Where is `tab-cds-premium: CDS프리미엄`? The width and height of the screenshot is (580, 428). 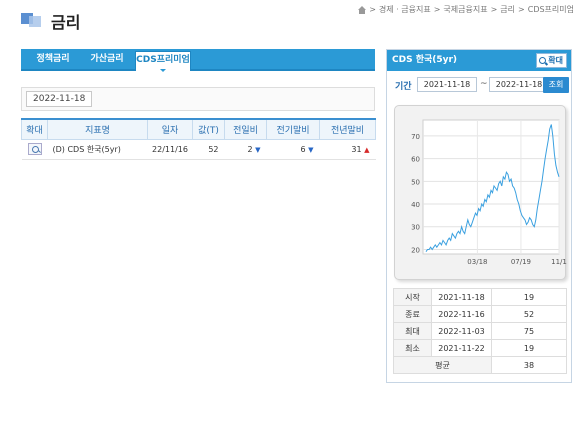
tab-cds-premium: CDS프리미엄 is located at coordinates (163, 61).